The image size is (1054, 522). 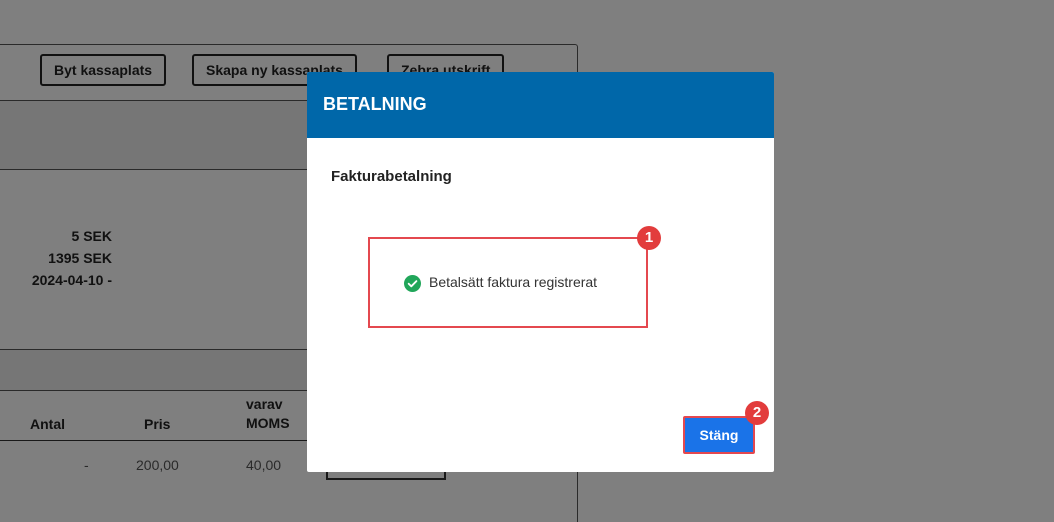 I want to click on modal-title: BETALNING, so click(x=375, y=104).